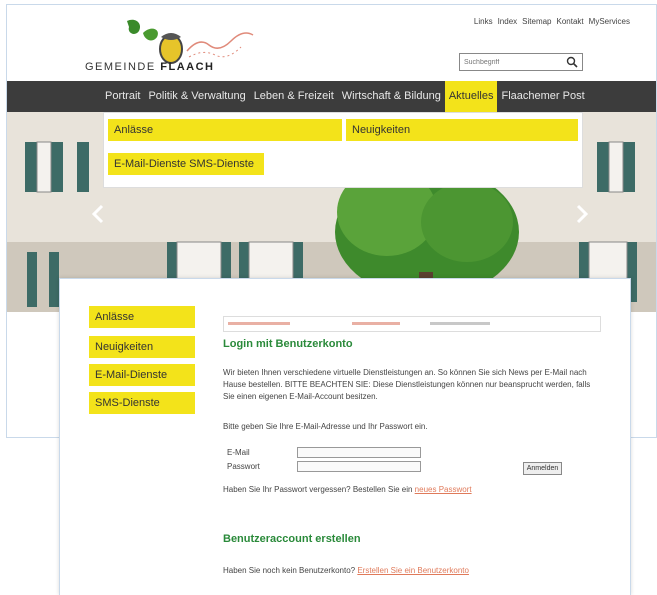  What do you see at coordinates (570, 21) in the screenshot?
I see `top-link-kontakt: Kontakt` at bounding box center [570, 21].